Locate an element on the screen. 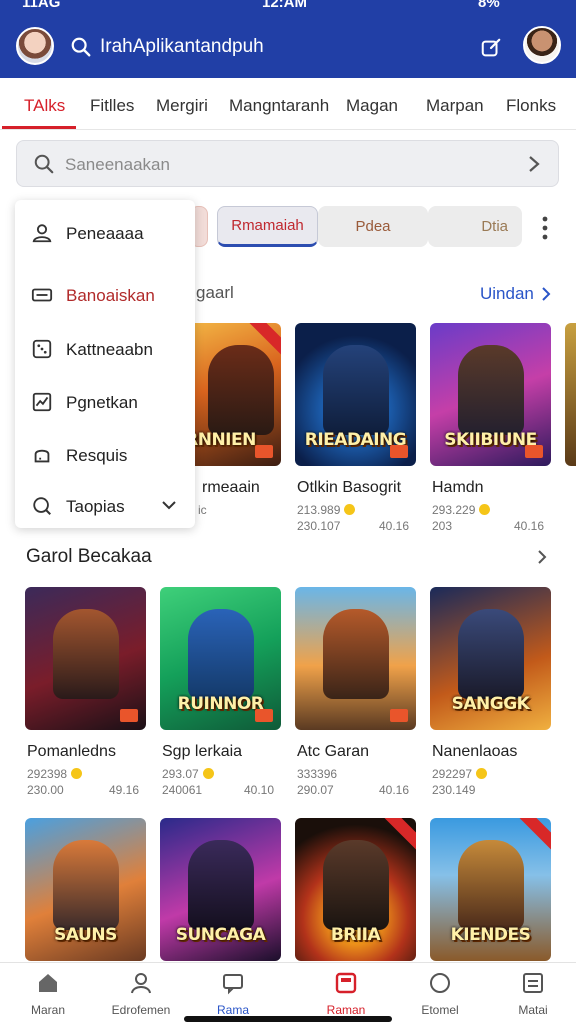 The image size is (576, 1024). home-indicator is located at coordinates (288, 1019).